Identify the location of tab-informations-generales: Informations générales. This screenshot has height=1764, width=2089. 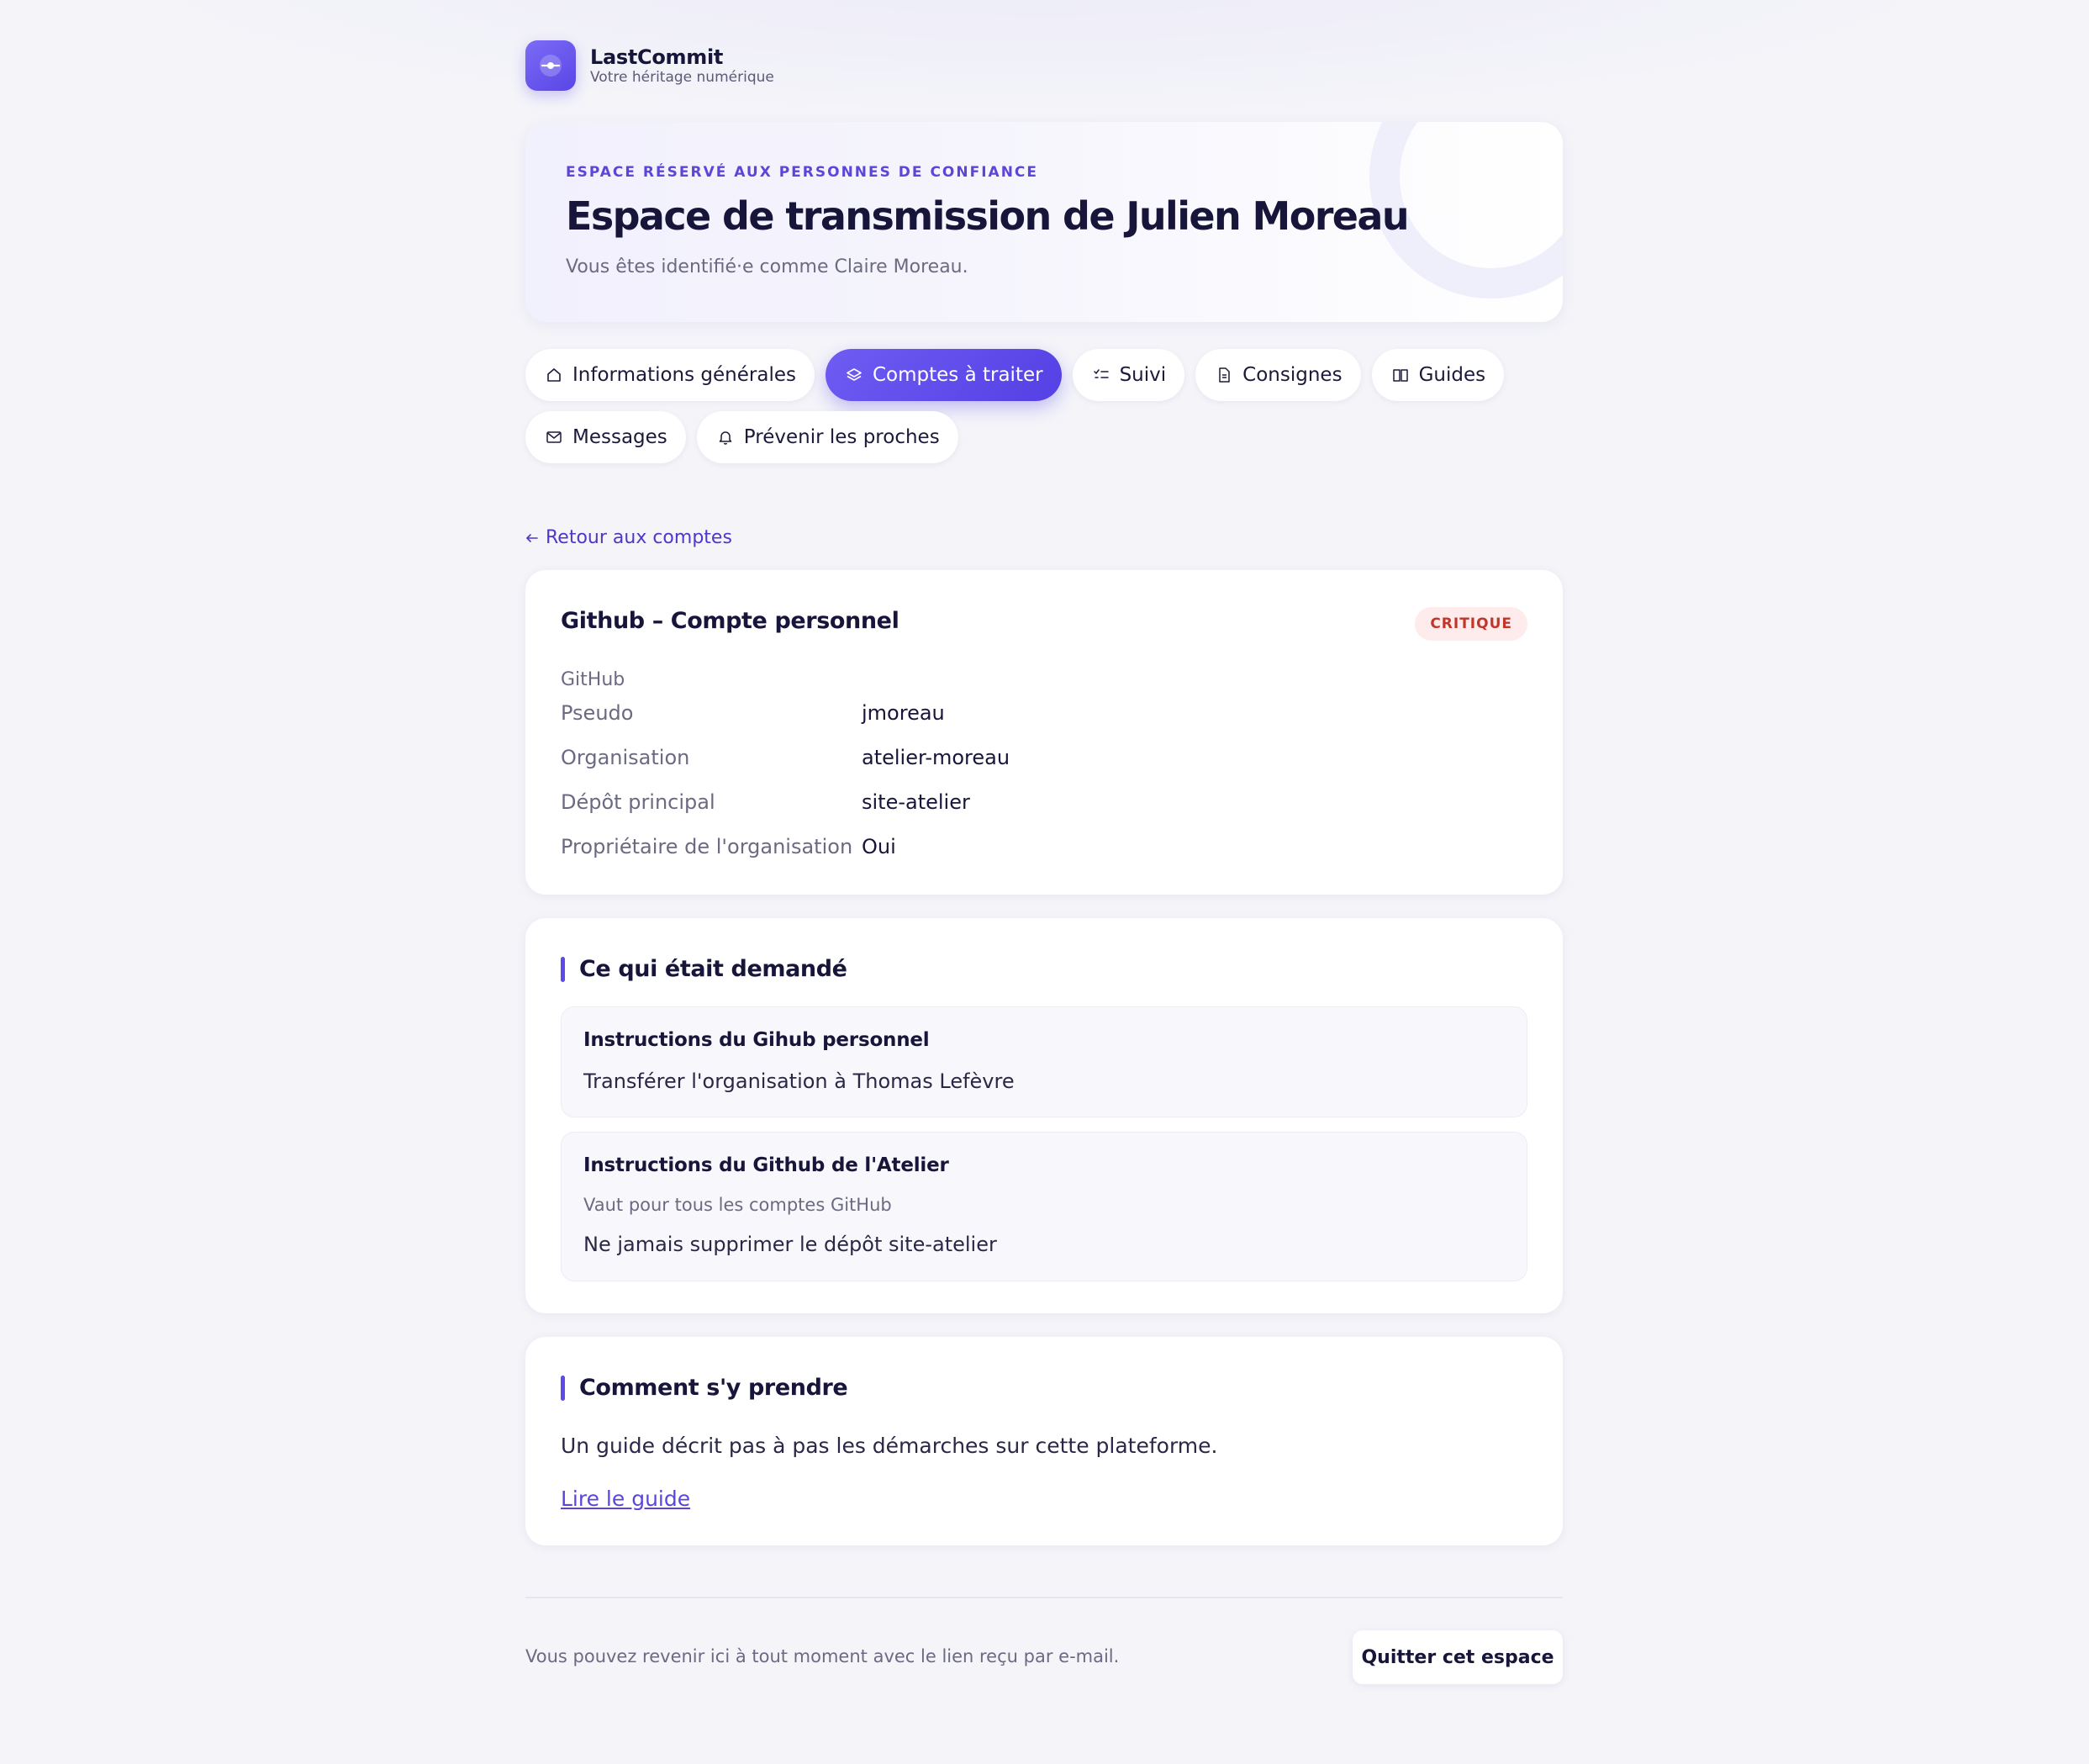
(670, 375).